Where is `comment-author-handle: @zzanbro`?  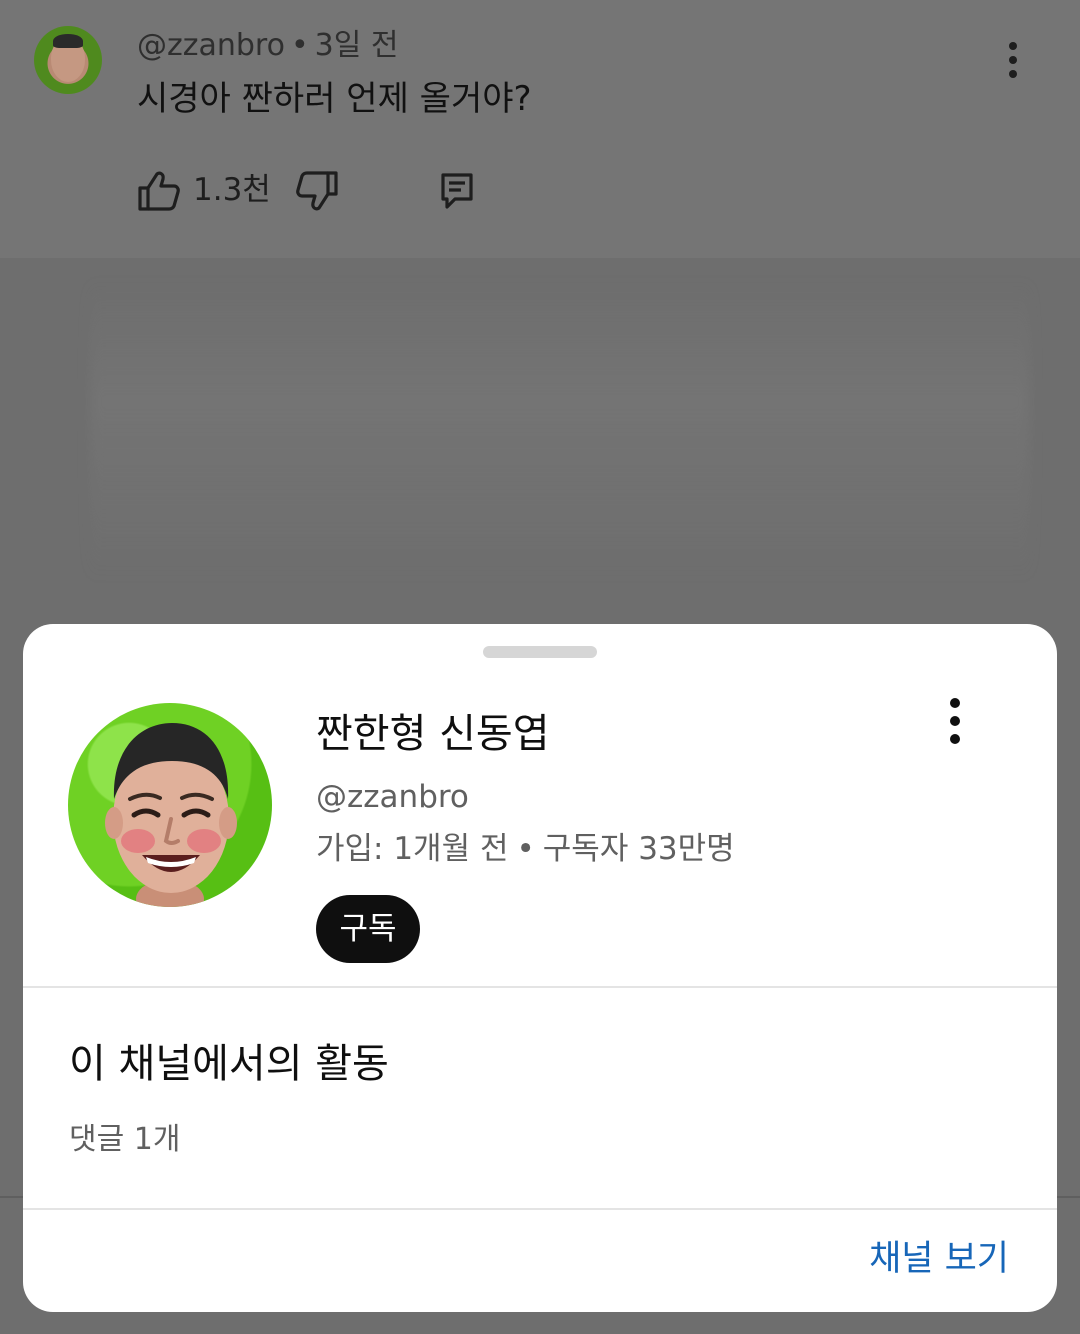
comment-author-handle: @zzanbro is located at coordinates (211, 45).